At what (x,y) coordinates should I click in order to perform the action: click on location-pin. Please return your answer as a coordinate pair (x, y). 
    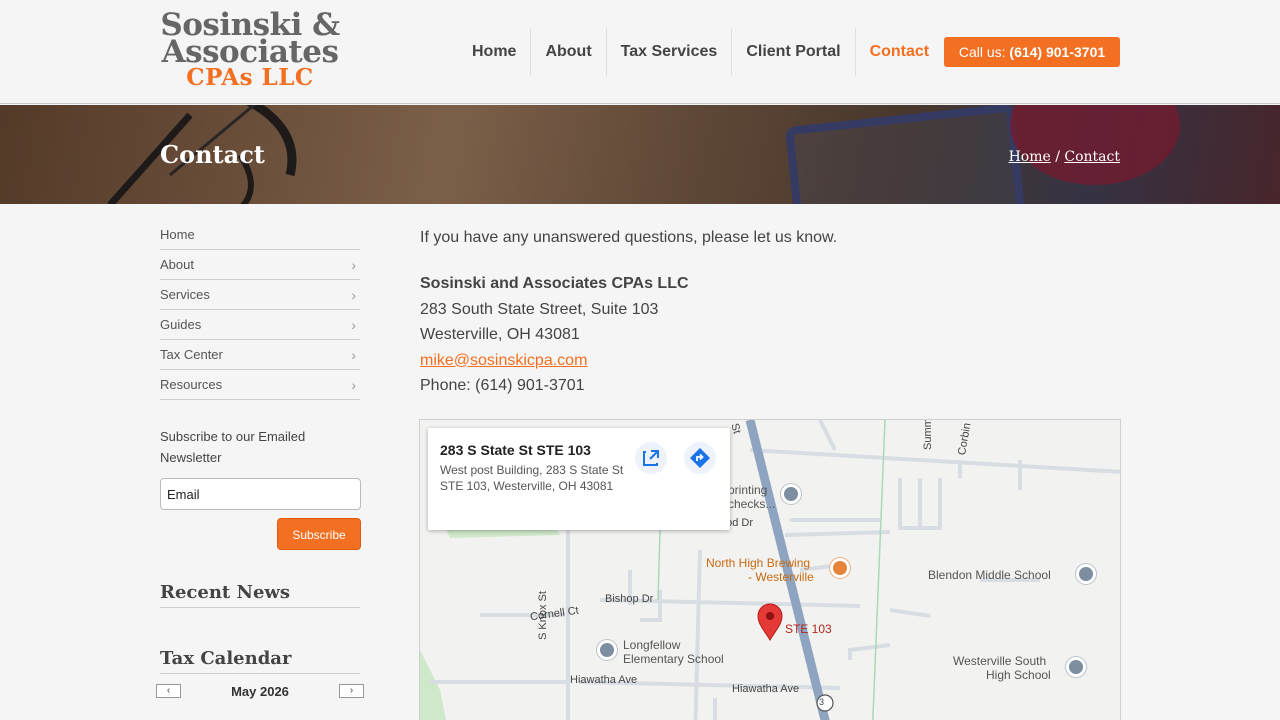
    Looking at the image, I should click on (770, 622).